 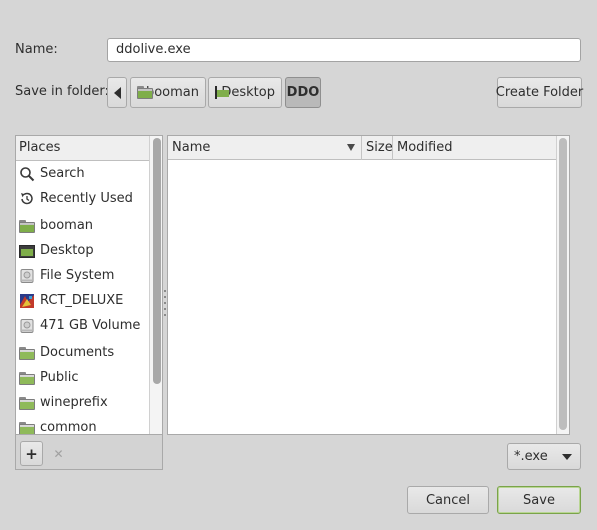 I want to click on places-item-recently-used: Recently Used, so click(x=82, y=198).